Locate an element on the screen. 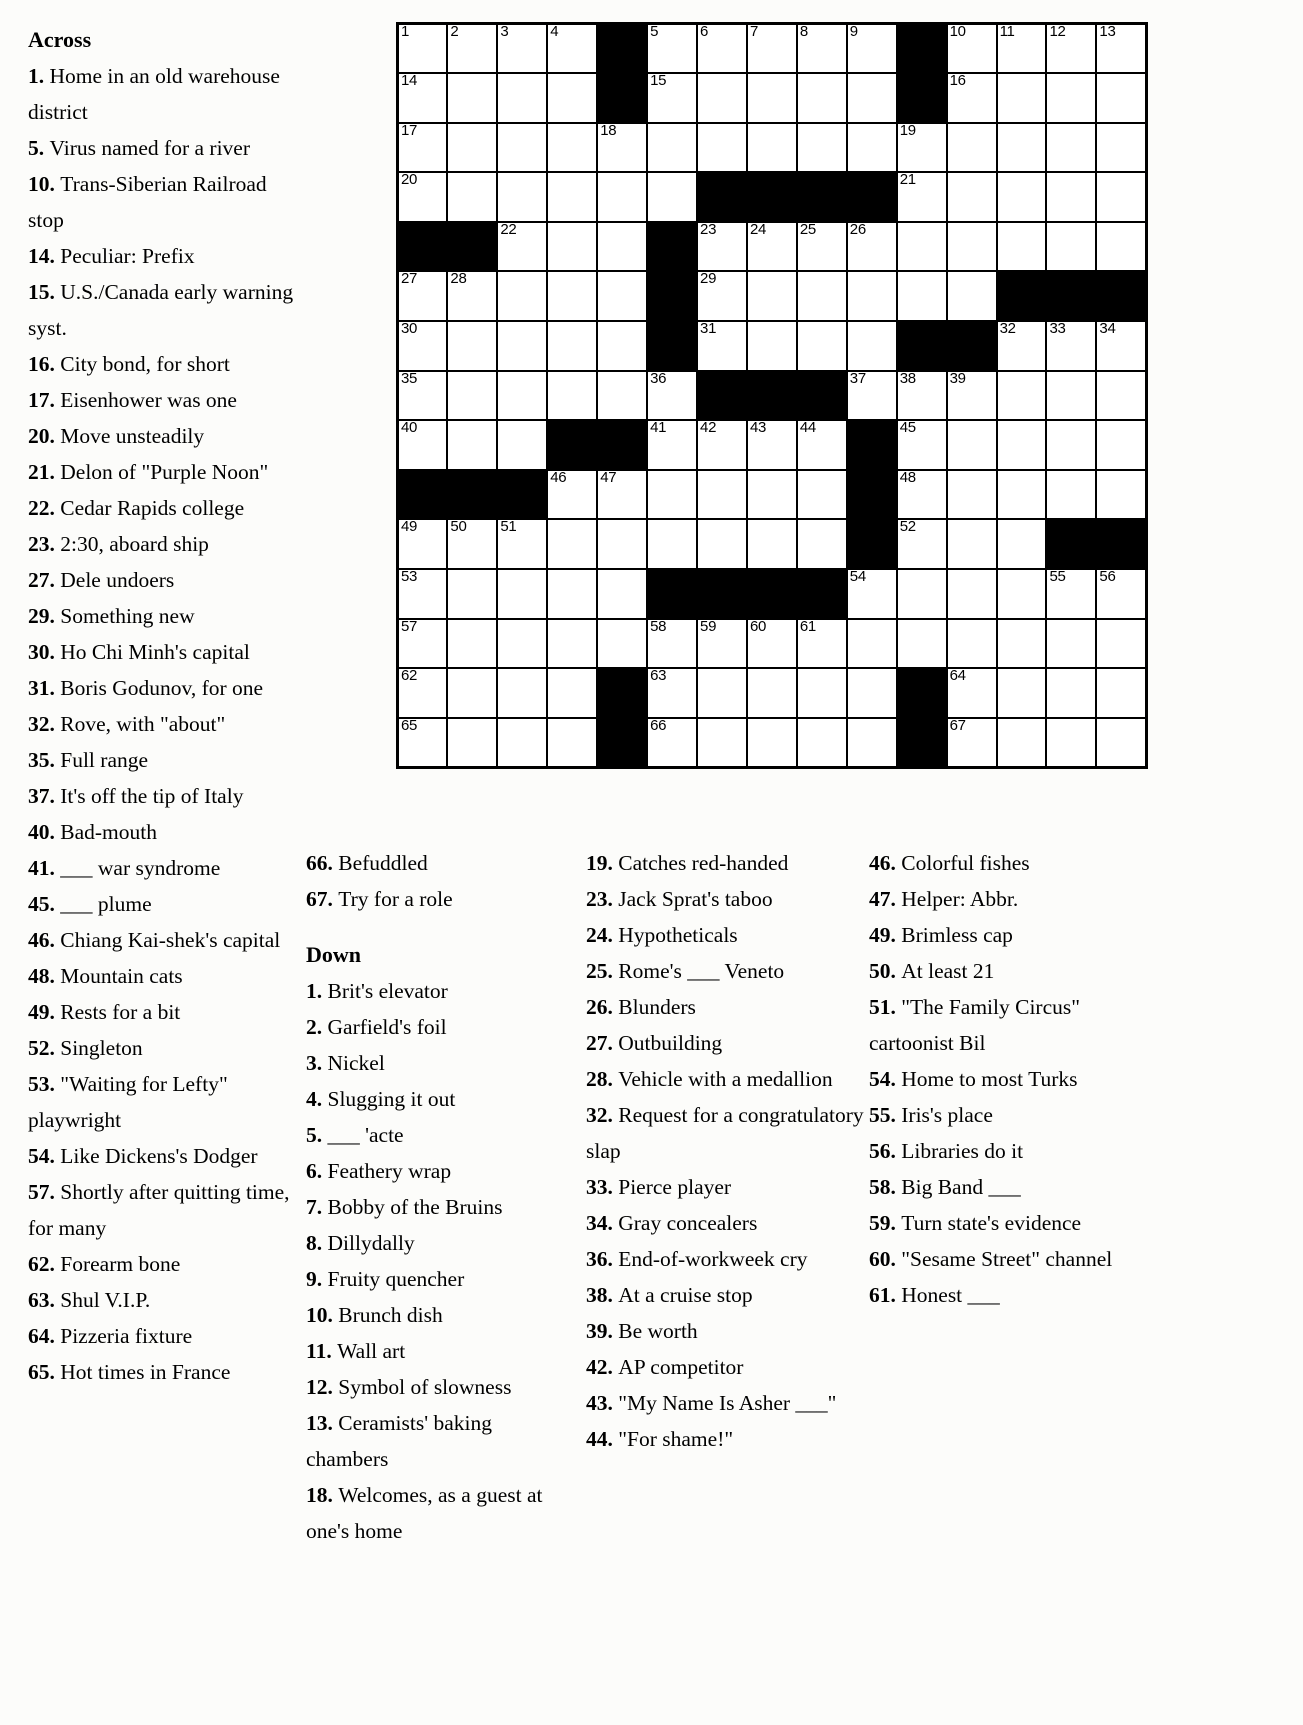 The width and height of the screenshot is (1303, 1725). clue-item: 19. Catches red-handed is located at coordinates (725, 863).